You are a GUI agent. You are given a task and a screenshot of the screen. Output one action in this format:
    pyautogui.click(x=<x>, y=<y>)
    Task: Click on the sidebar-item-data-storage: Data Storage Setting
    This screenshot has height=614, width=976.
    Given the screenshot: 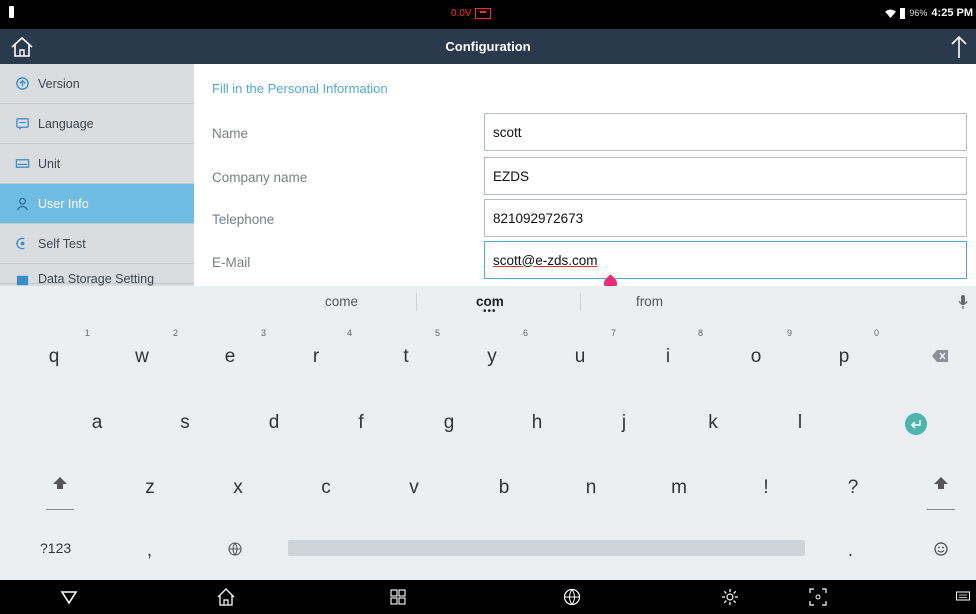 What is the action you would take?
    pyautogui.click(x=97, y=275)
    